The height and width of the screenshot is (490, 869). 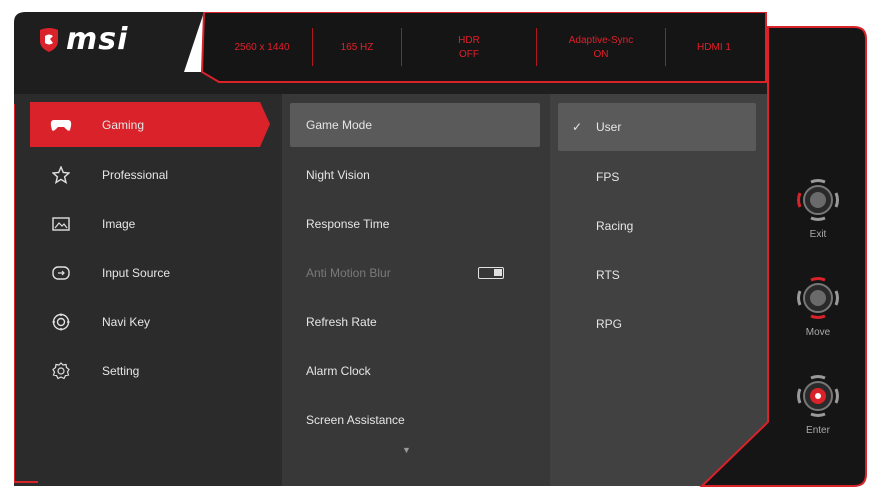 What do you see at coordinates (61, 322) in the screenshot?
I see `navi-key-icon` at bounding box center [61, 322].